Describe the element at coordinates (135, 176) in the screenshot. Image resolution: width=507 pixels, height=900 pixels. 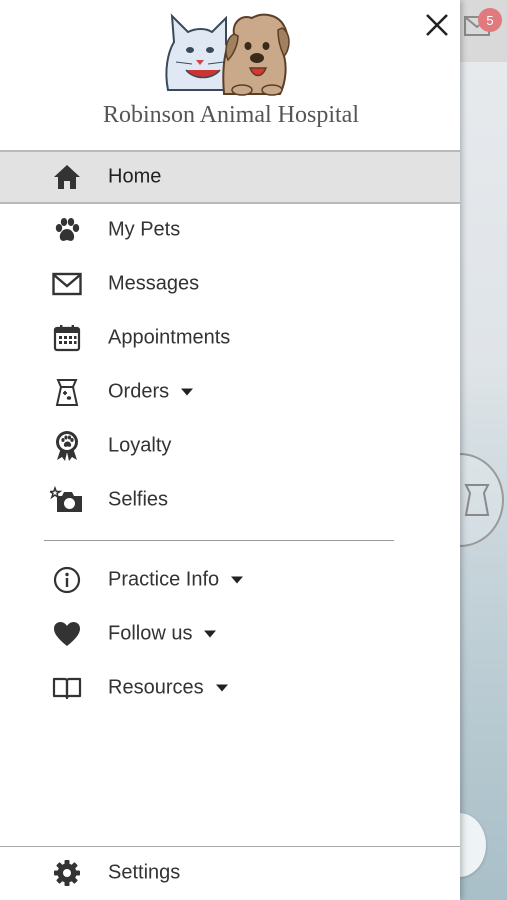
I see `menu-label: Home` at that location.